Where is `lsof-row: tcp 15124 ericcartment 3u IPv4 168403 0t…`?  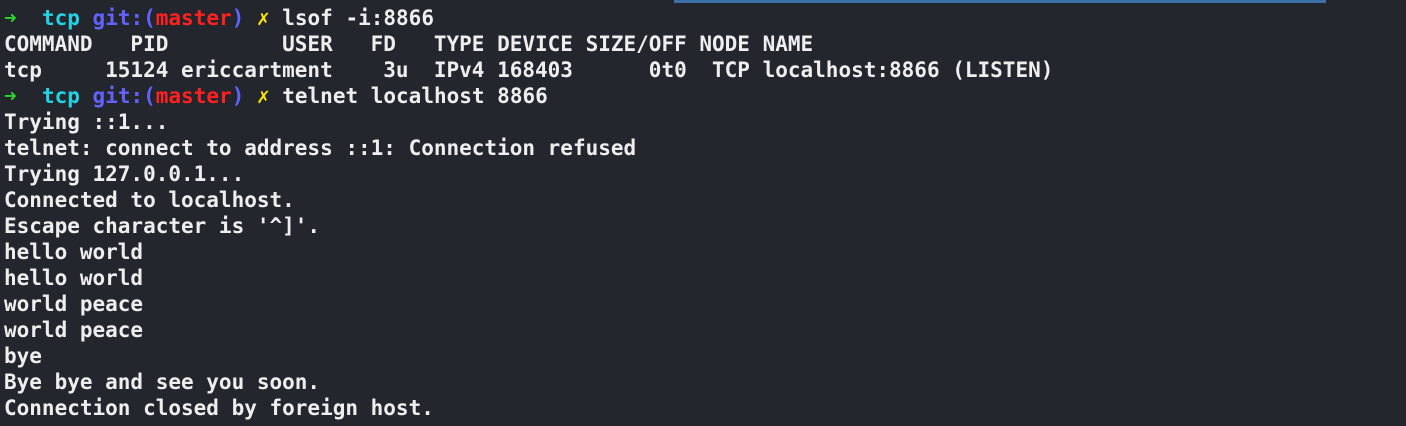 lsof-row: tcp 15124 ericcartment 3u IPv4 168403 0t… is located at coordinates (529, 70).